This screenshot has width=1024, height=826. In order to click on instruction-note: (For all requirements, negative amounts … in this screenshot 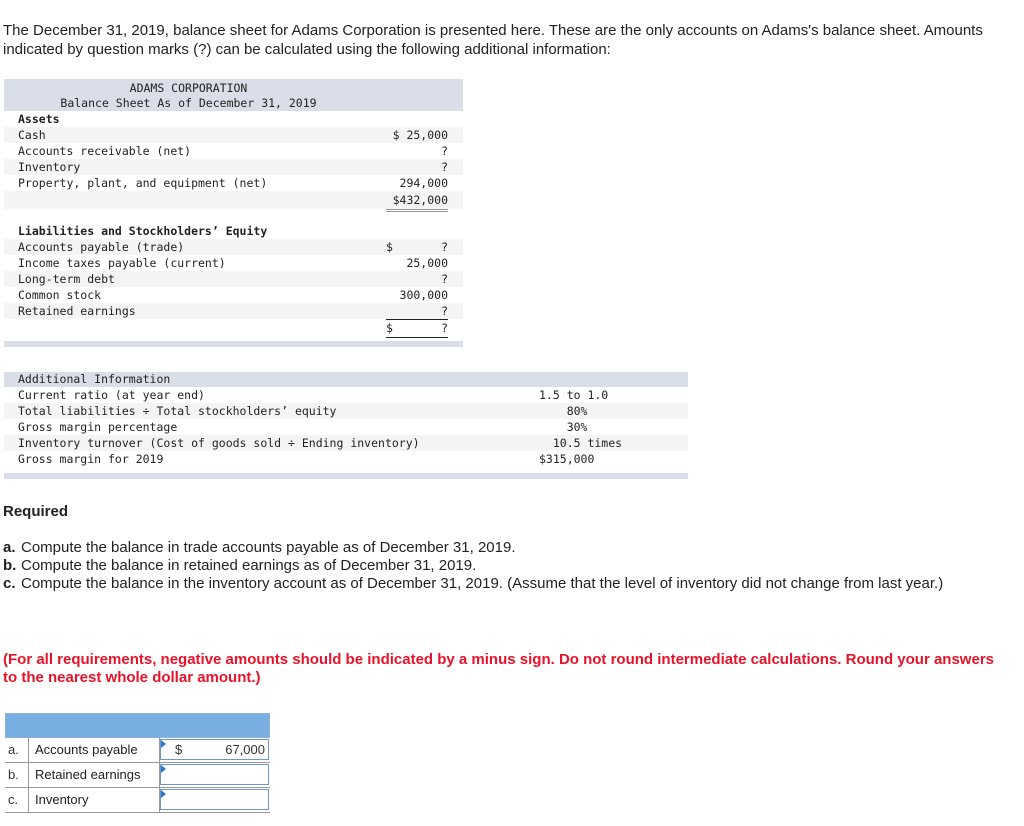, I will do `click(498, 668)`.